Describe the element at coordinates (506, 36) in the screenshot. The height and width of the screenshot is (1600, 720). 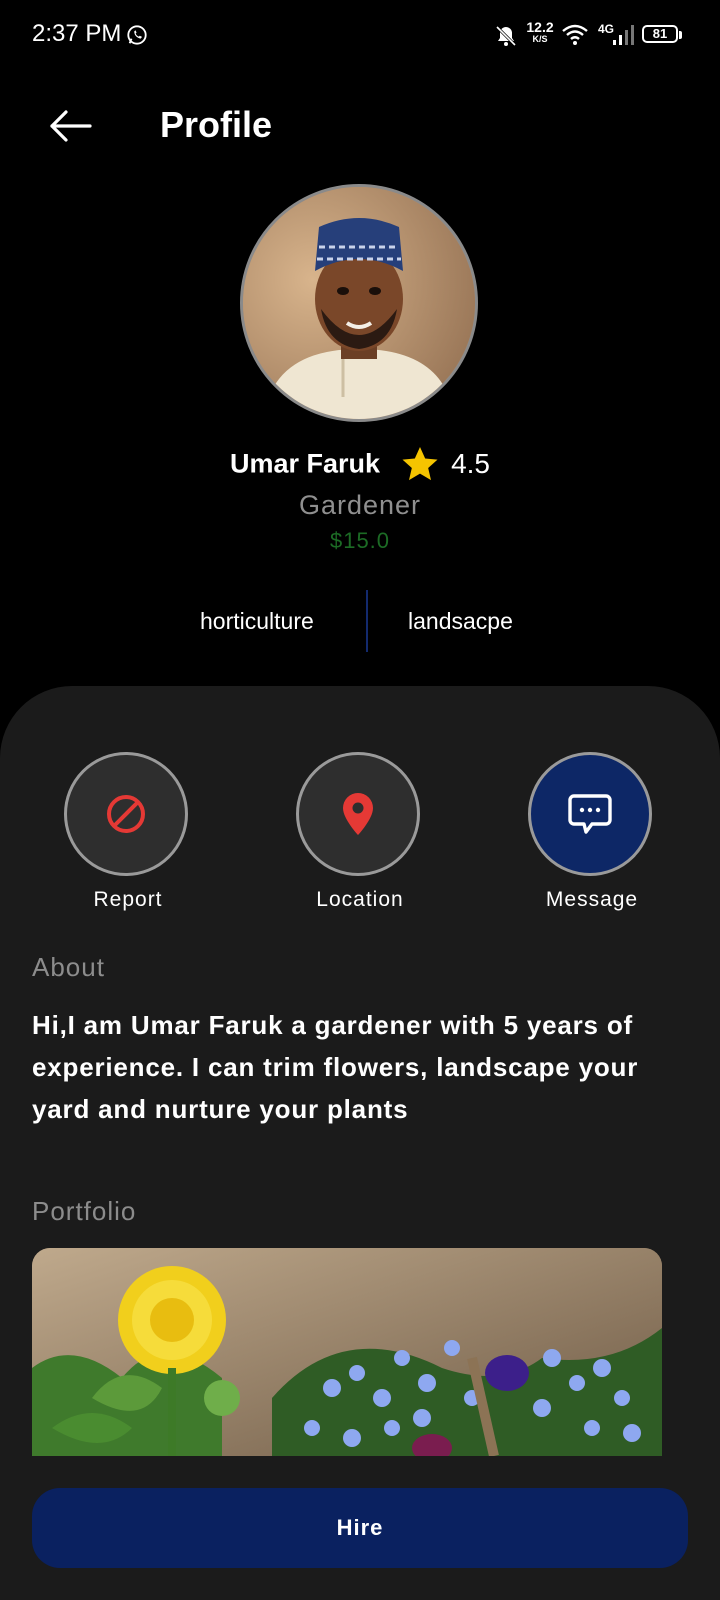
I see `bell-off-icon` at that location.